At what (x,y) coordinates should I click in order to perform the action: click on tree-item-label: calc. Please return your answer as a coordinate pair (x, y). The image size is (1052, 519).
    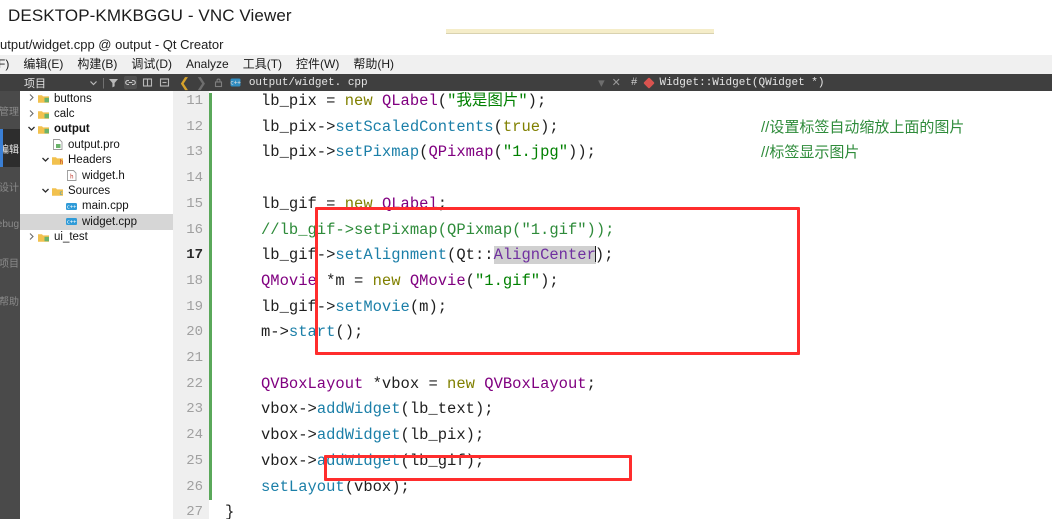
    Looking at the image, I should click on (64, 114).